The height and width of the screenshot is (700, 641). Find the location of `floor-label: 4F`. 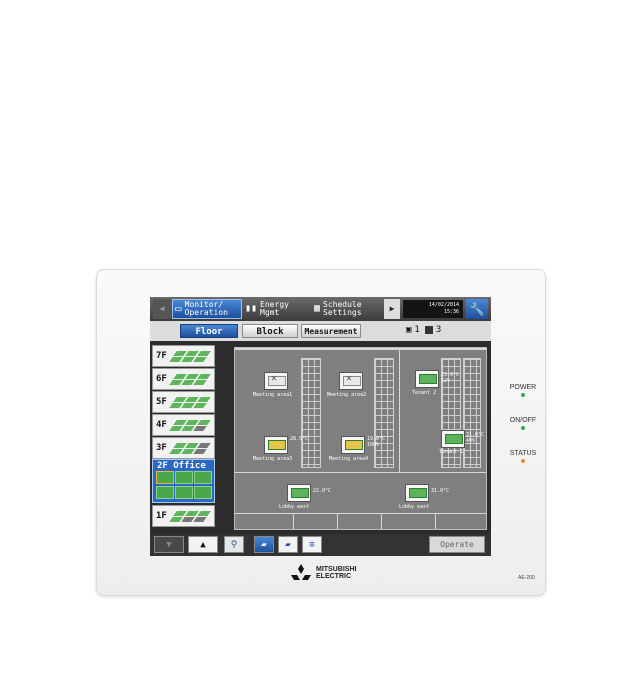

floor-label: 4F is located at coordinates (161, 425).